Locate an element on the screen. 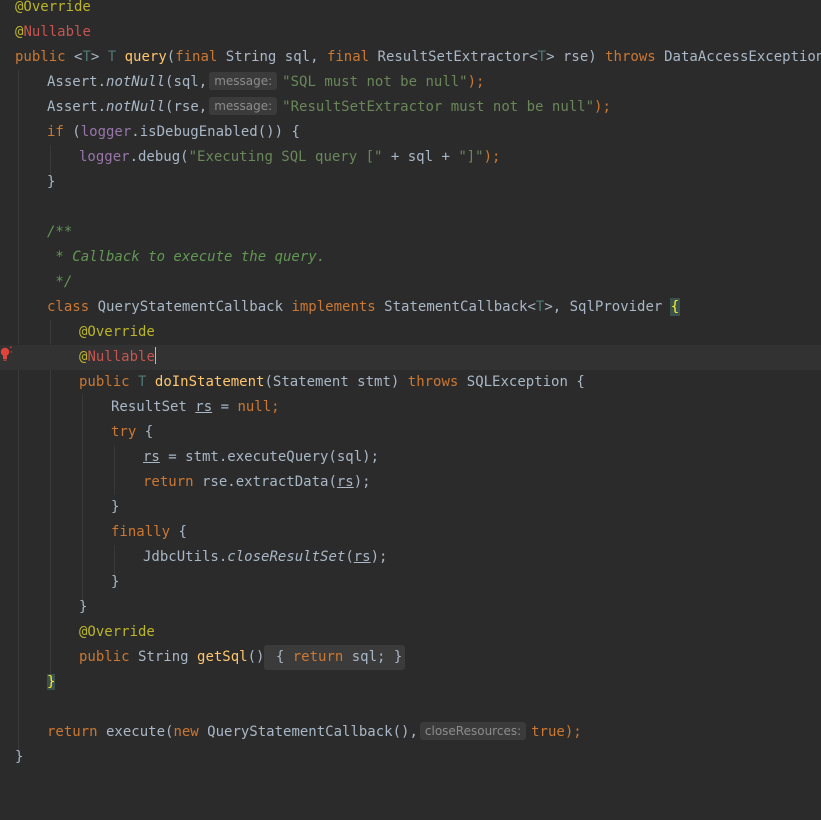 The height and width of the screenshot is (820, 821). code-text: ; is located at coordinates (275, 407).